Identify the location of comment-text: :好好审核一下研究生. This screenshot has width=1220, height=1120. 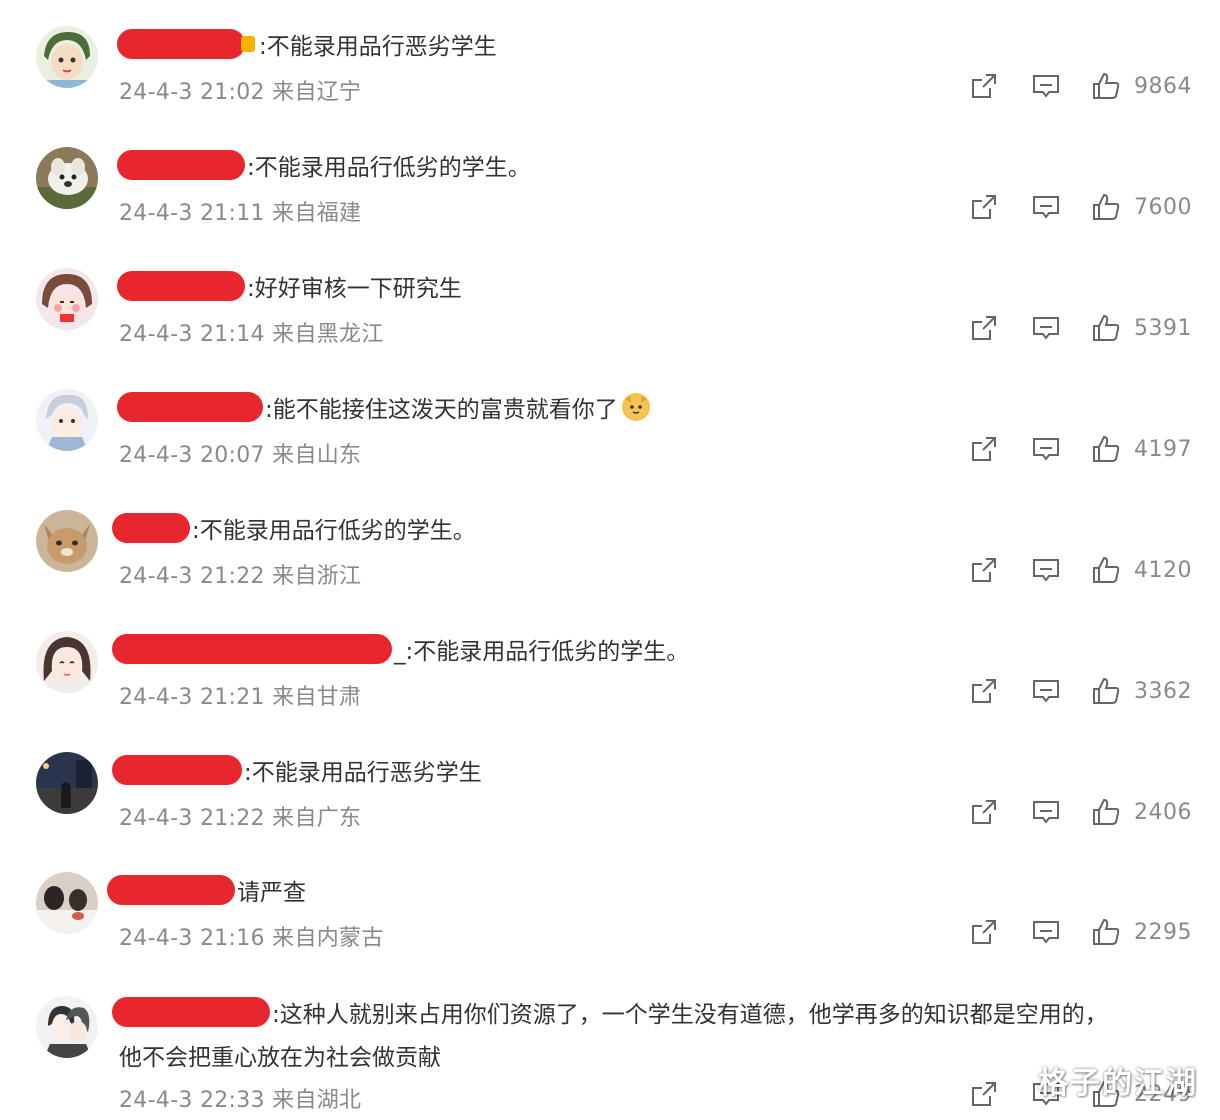
(354, 289).